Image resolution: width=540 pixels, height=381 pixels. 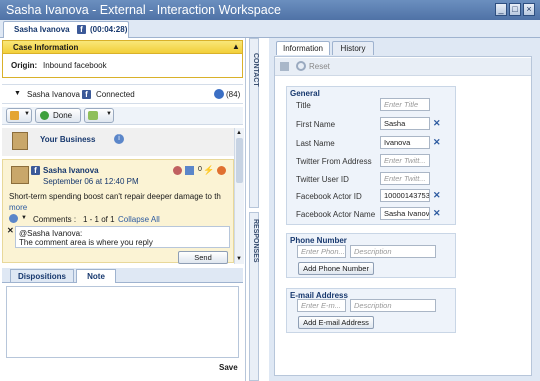 What do you see at coordinates (10, 230) in the screenshot?
I see `close-icon: ✕` at bounding box center [10, 230].